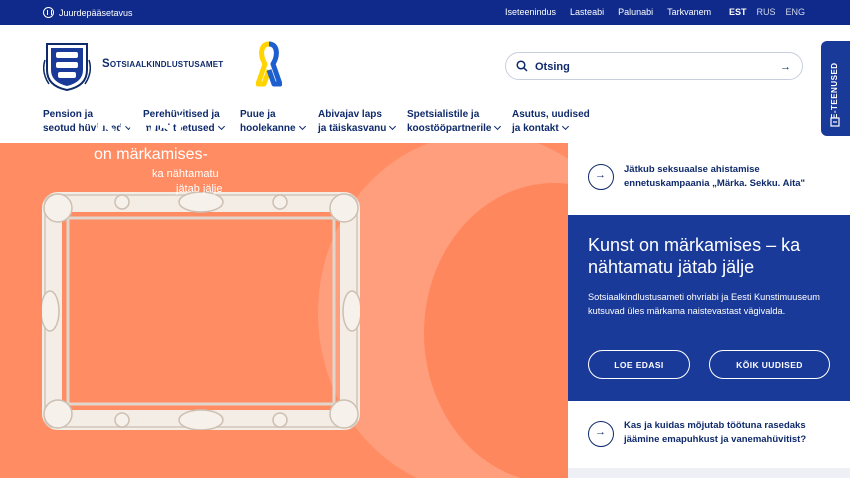 The height and width of the screenshot is (478, 850). Describe the element at coordinates (587, 12) in the screenshot. I see `link-lasteabi: Lasteabi` at that location.